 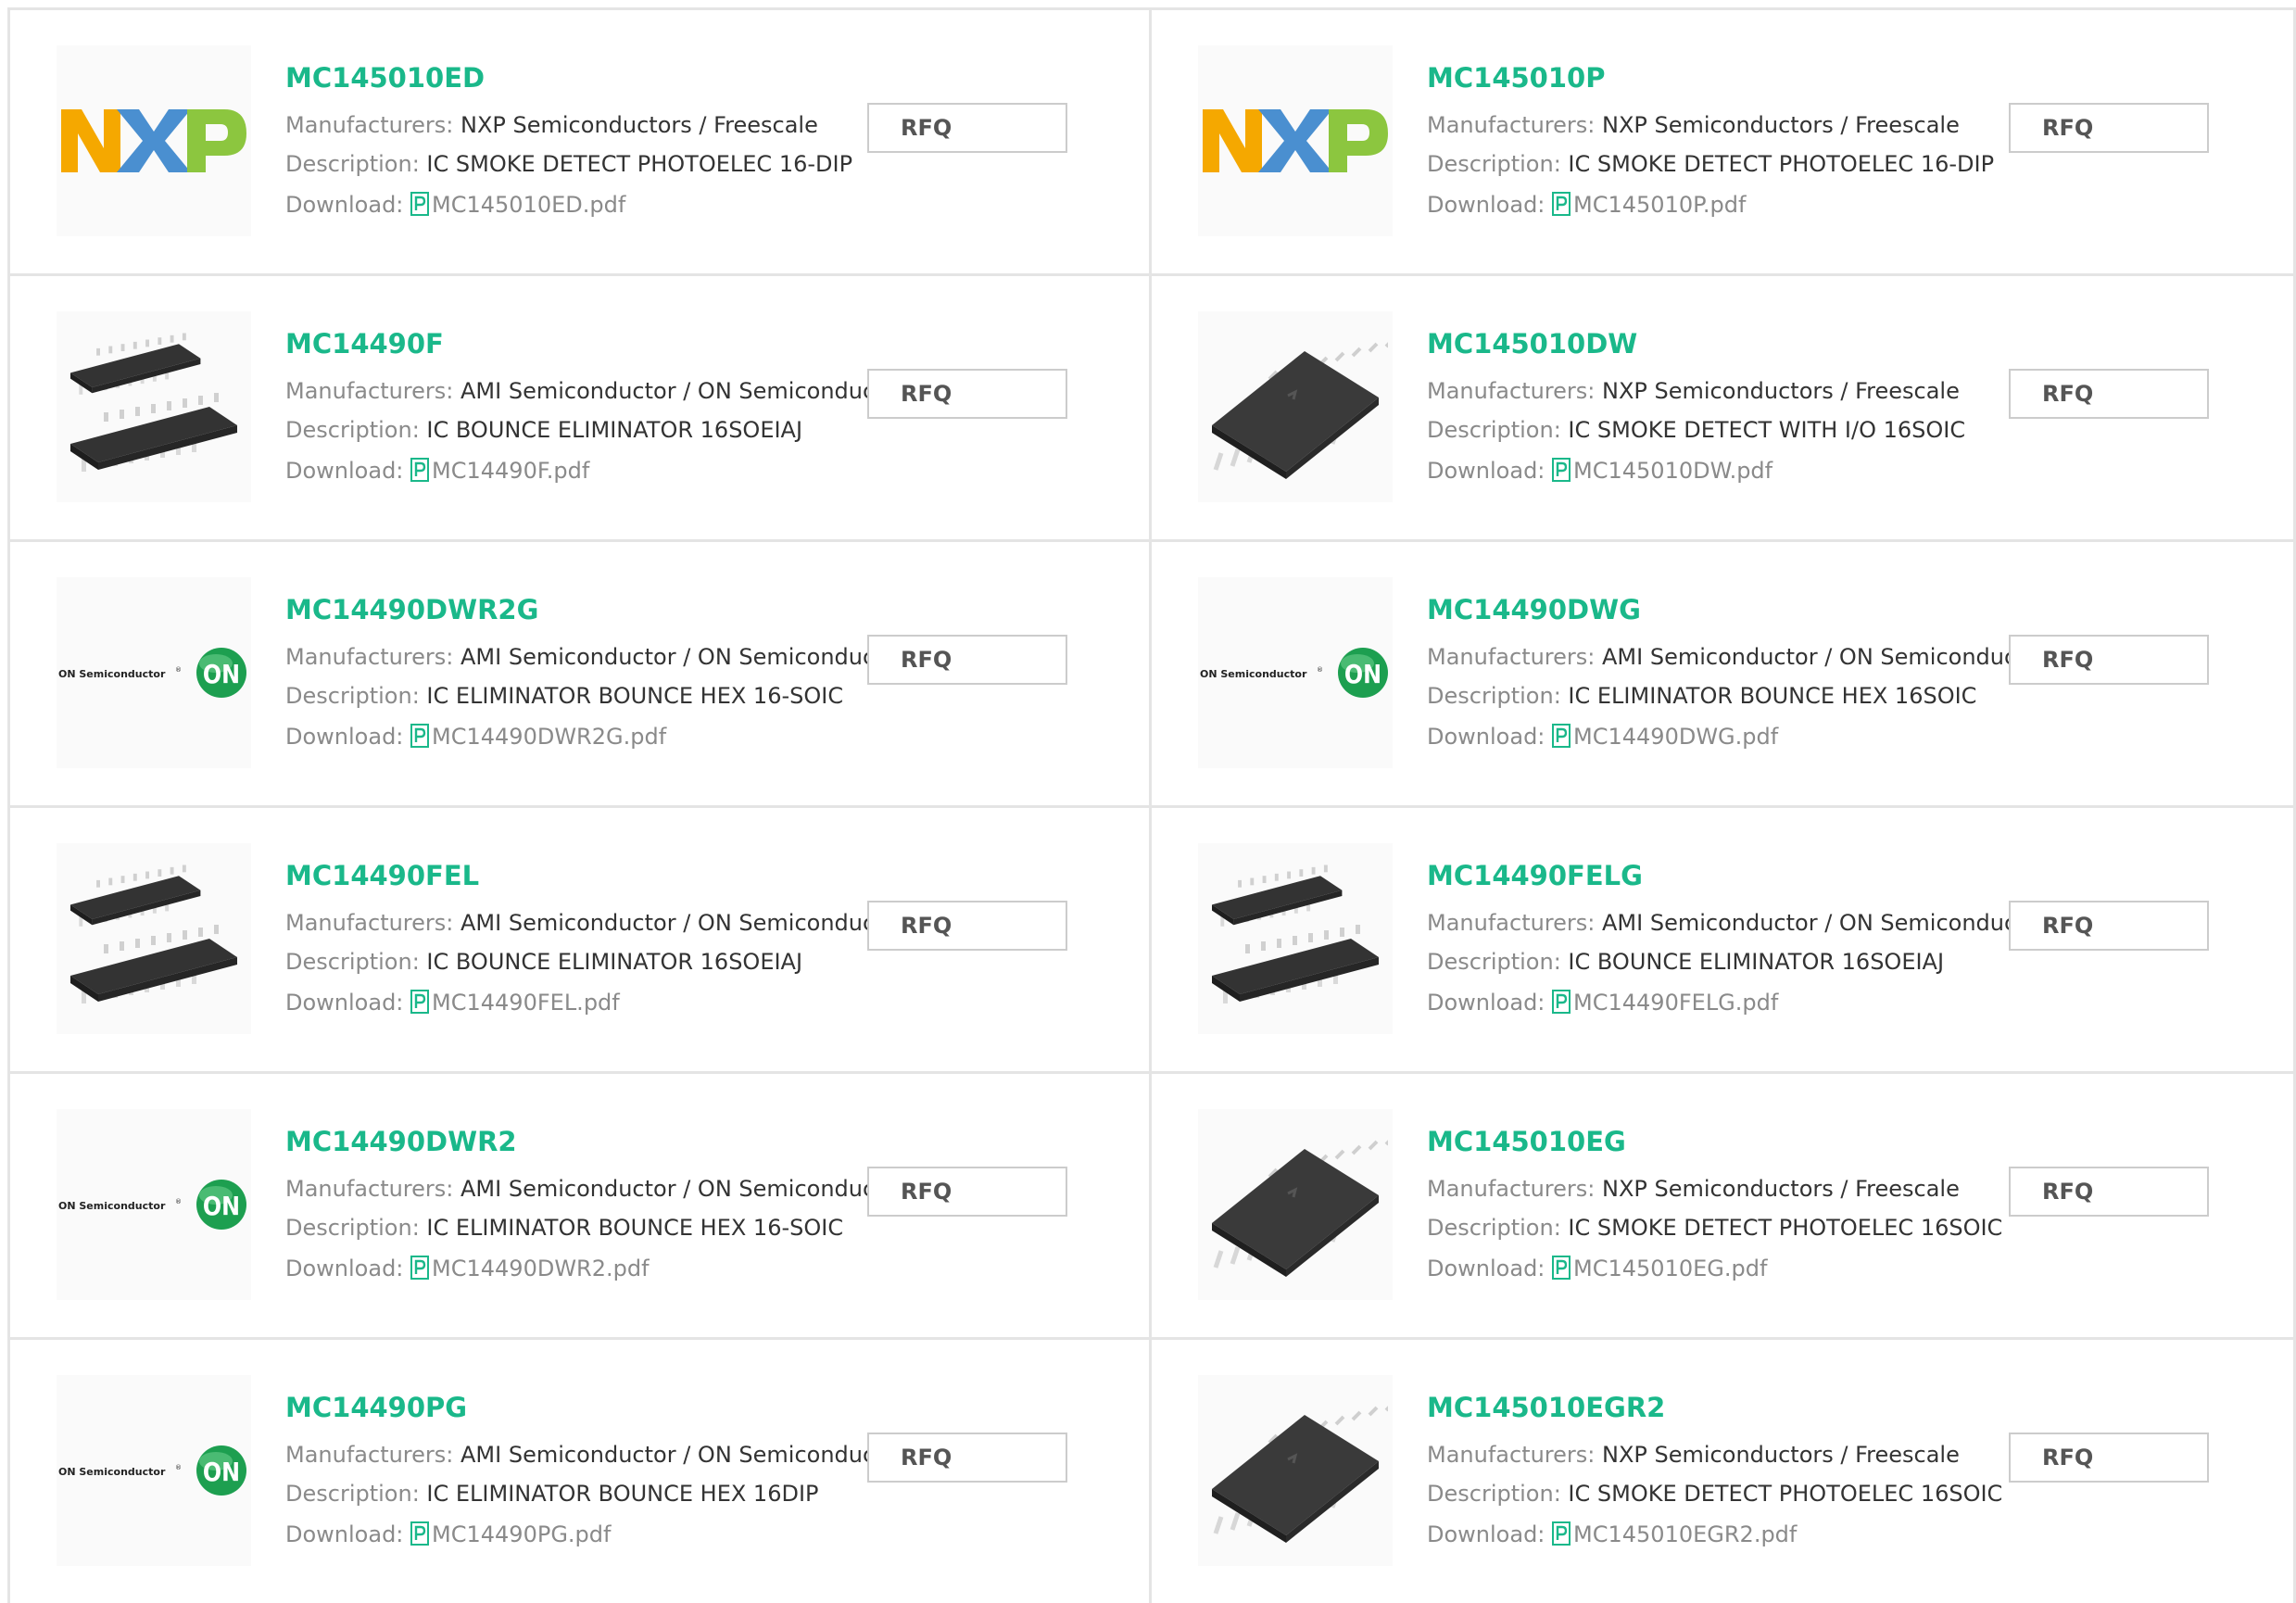 What do you see at coordinates (411, 610) in the screenshot?
I see `part-number-link: MC14490DWR2G` at bounding box center [411, 610].